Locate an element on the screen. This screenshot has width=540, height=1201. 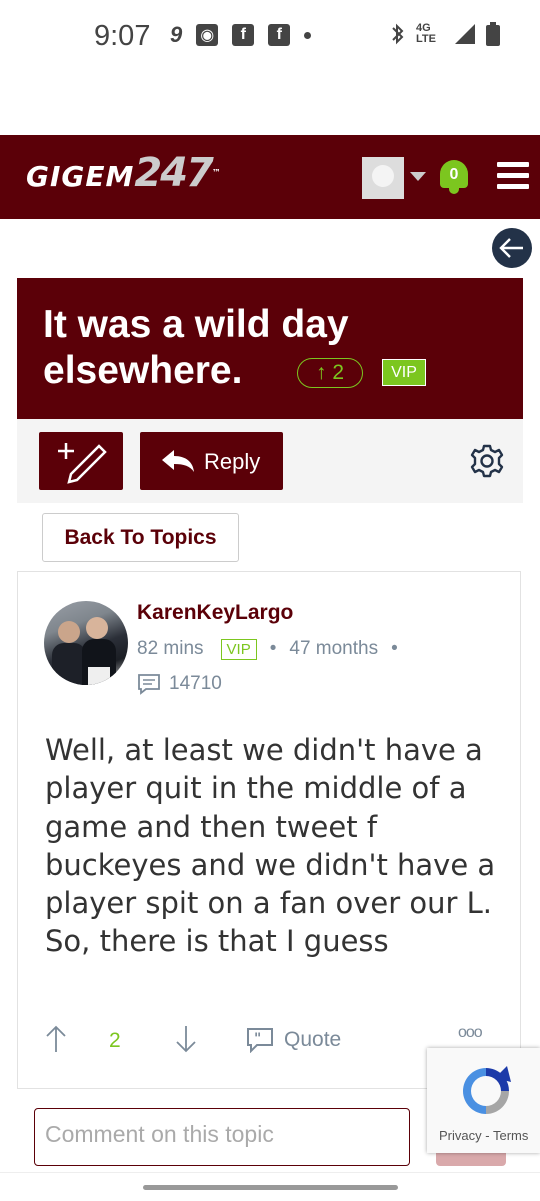
arrow-left-icon is located at coordinates (511, 248).